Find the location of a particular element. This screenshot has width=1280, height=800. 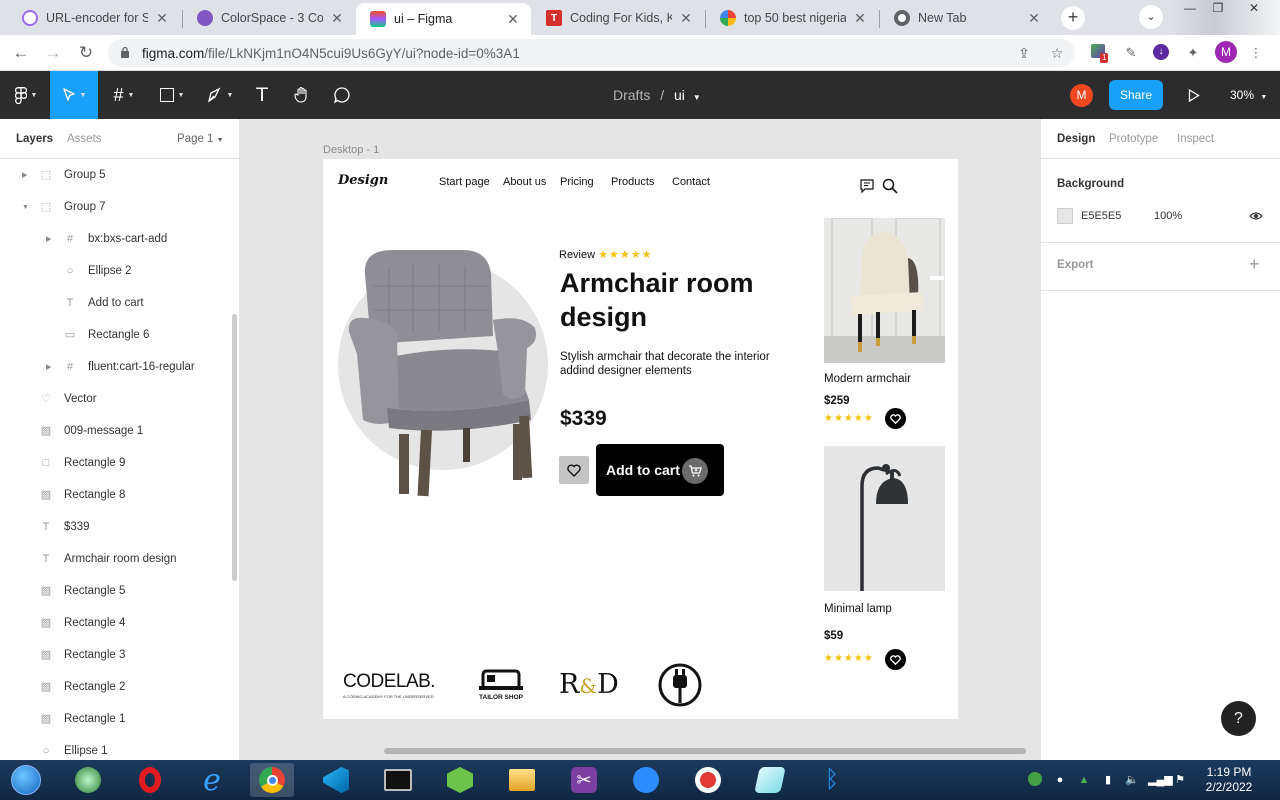

minimize-button: — is located at coordinates (1190, 9).